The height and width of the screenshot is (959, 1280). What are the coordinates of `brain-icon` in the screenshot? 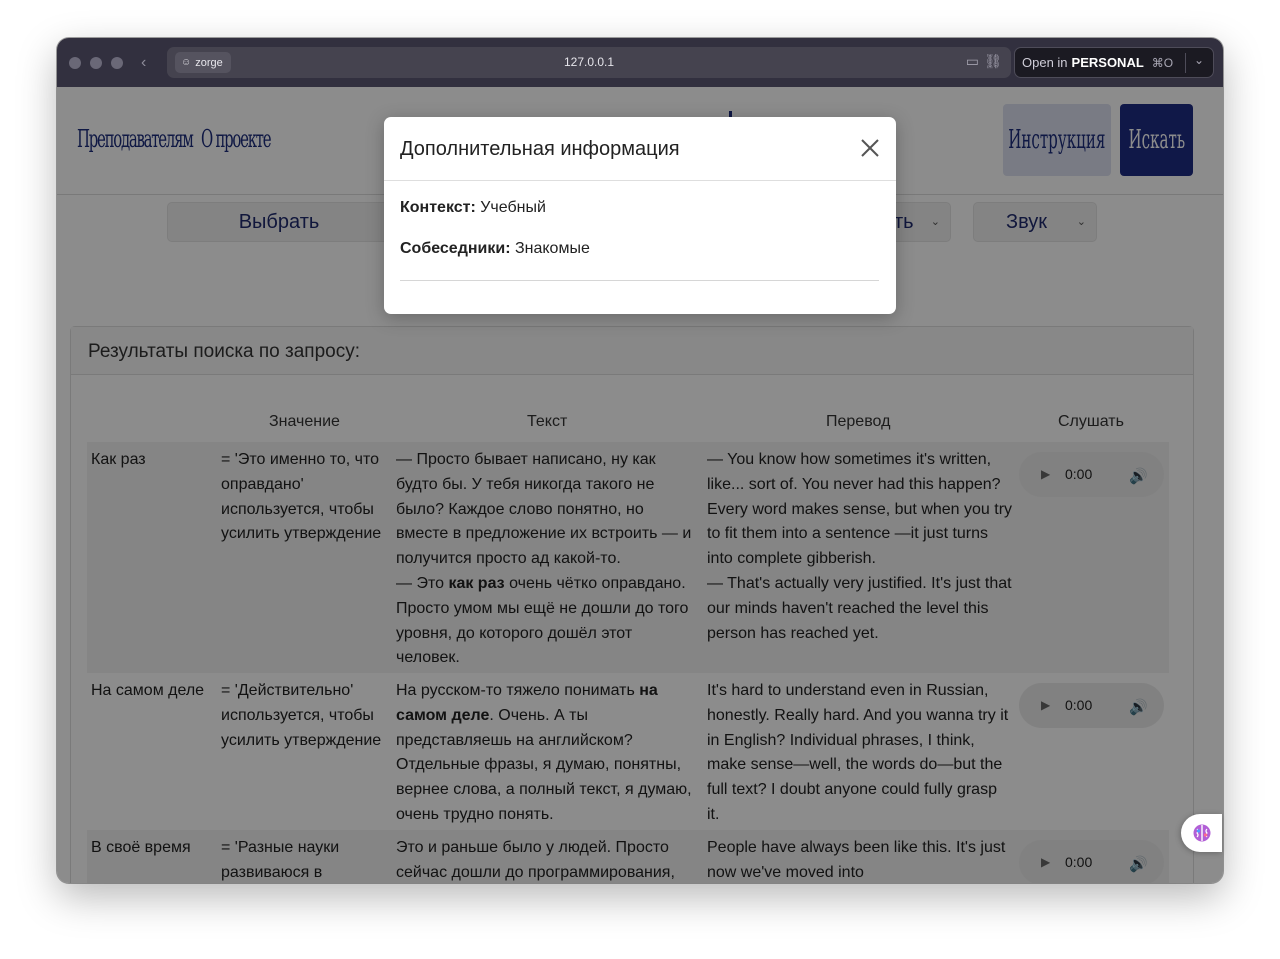 It's located at (1201, 833).